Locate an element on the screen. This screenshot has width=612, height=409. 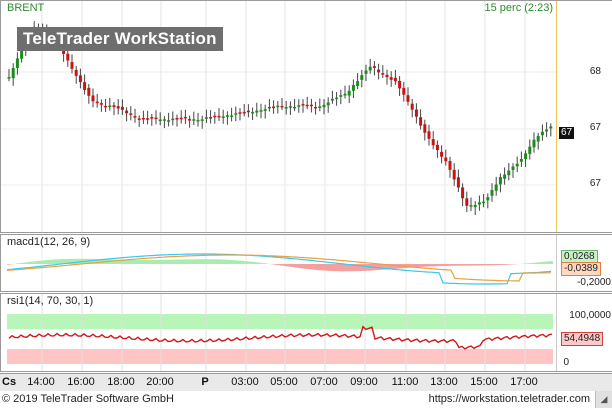
resize-grip-icon: ◢ is located at coordinates (603, 399).